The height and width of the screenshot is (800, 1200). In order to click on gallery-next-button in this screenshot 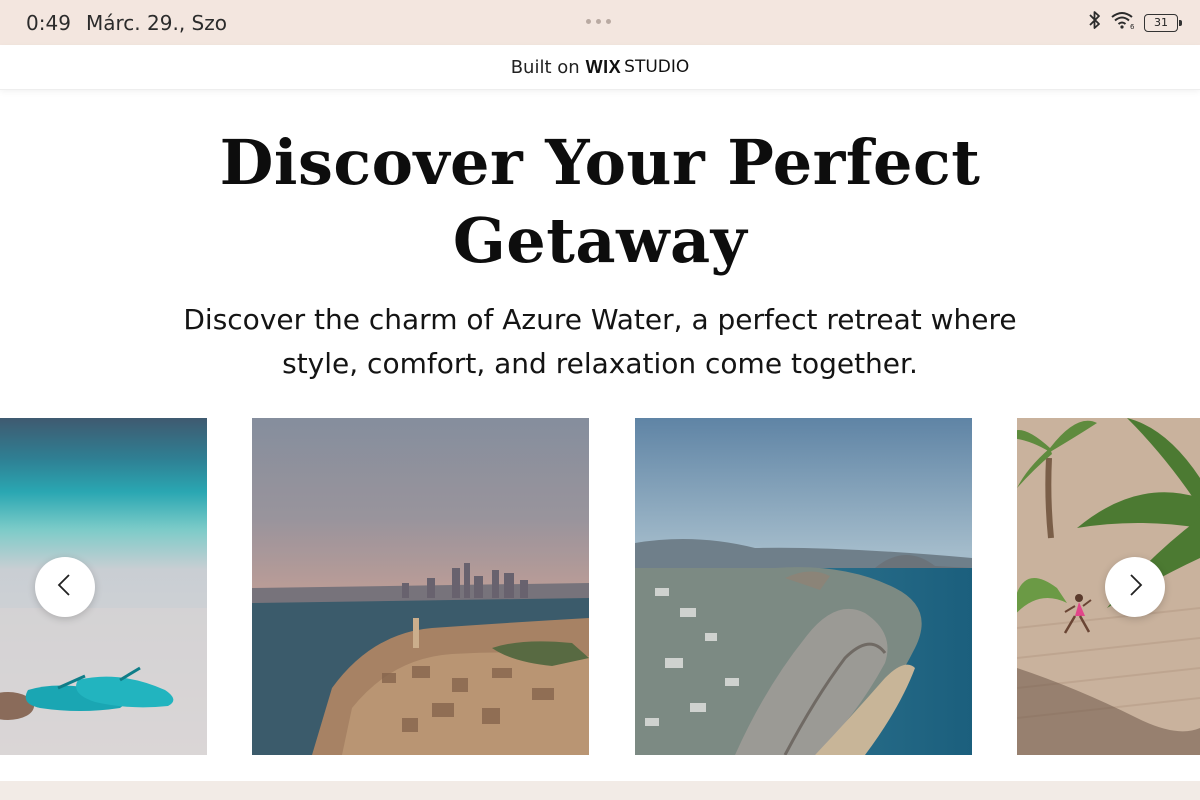, I will do `click(1135, 587)`.